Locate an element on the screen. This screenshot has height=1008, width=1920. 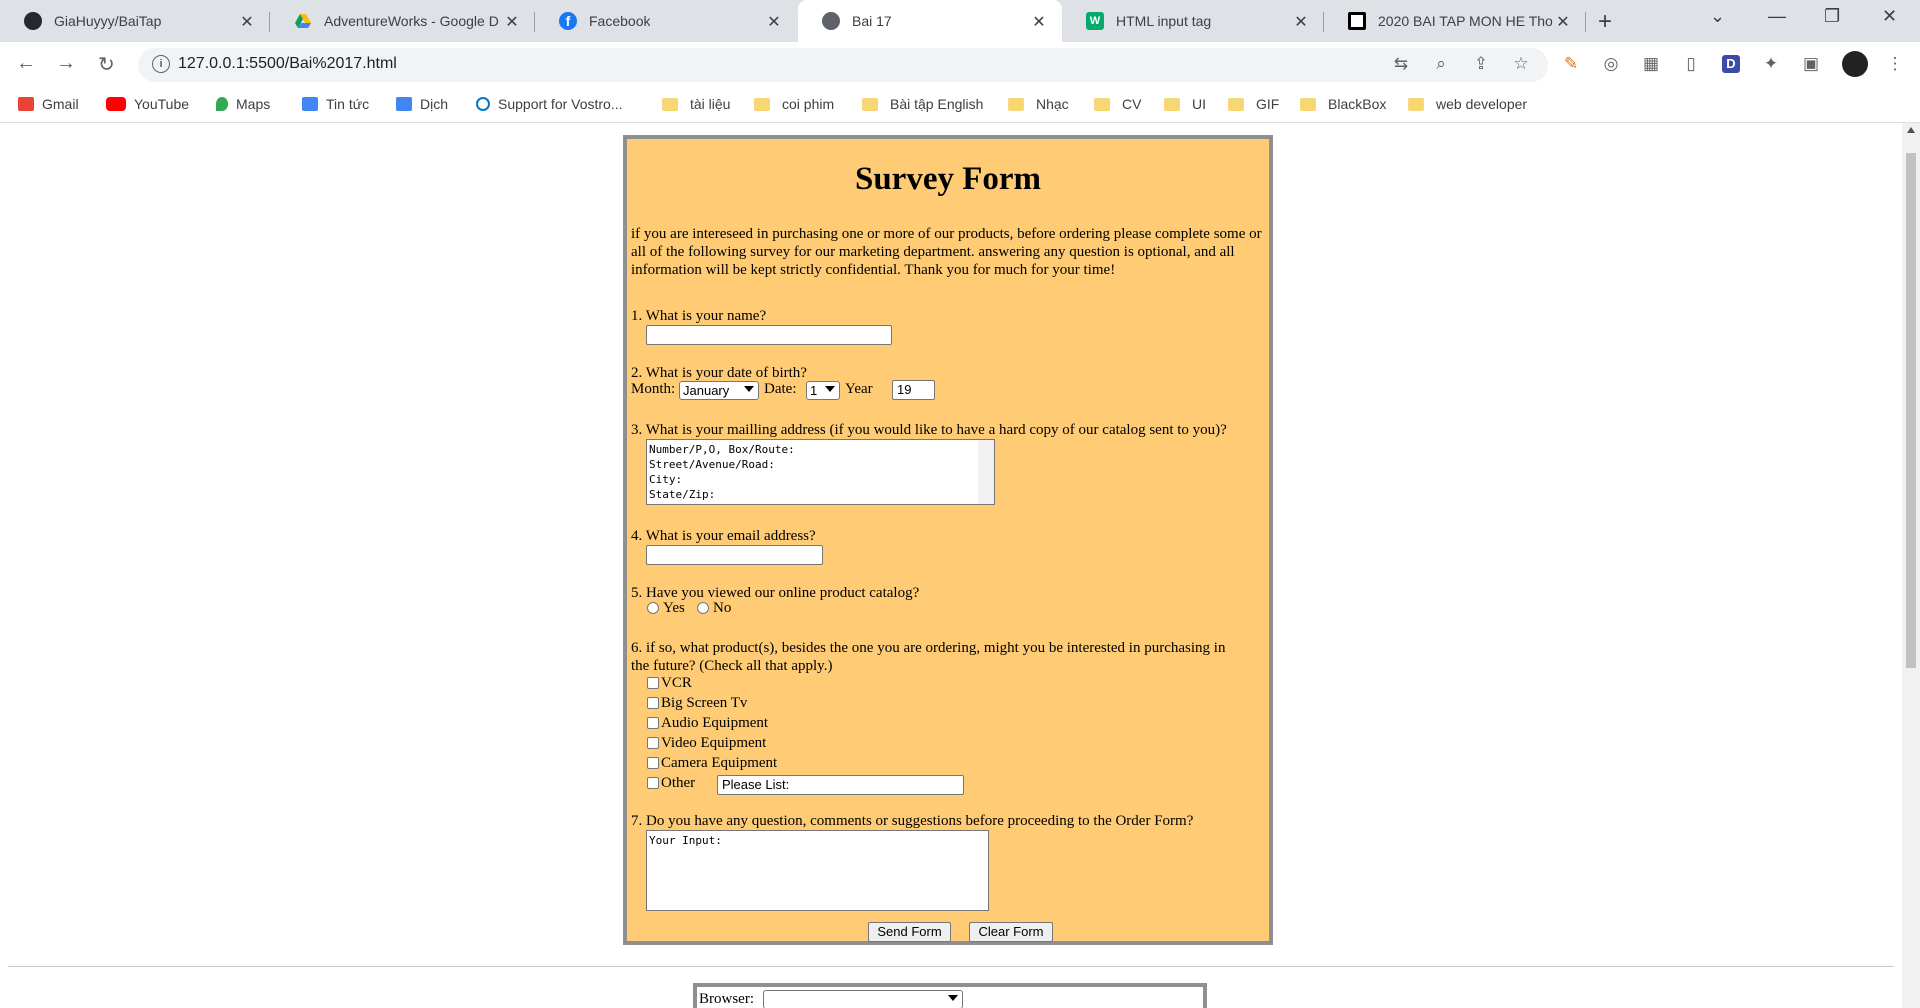
bookmark-folder-nhac: Nhạc is located at coordinates (1038, 104).